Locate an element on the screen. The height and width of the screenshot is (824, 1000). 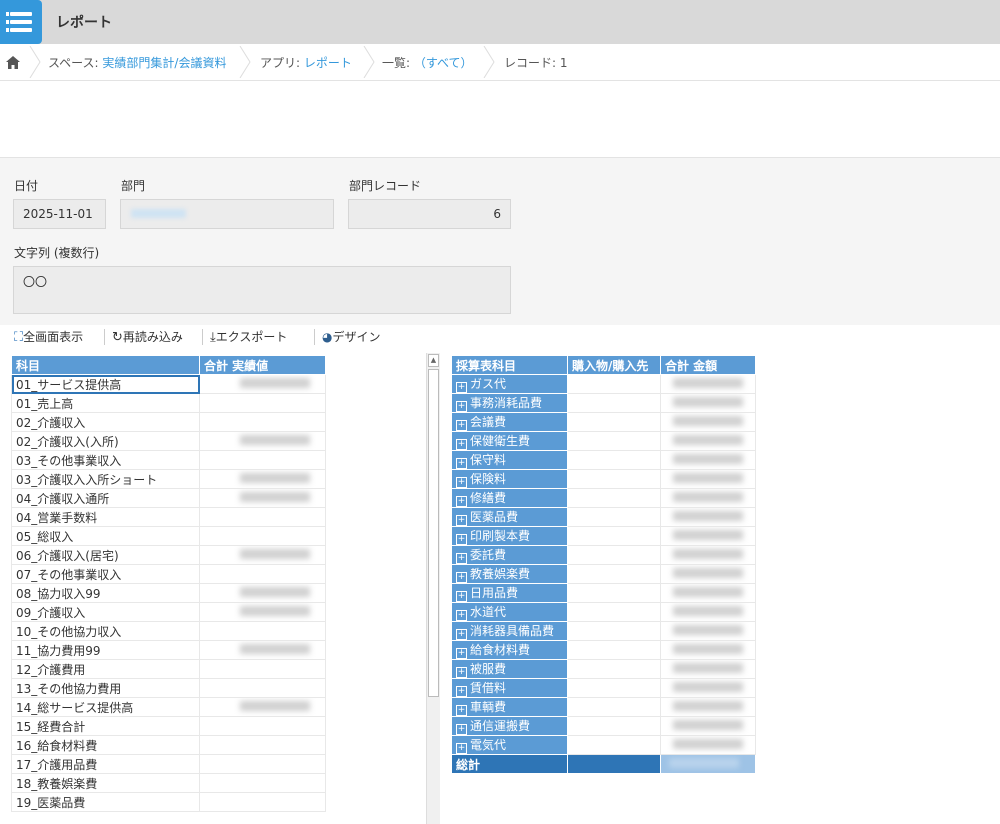
table-row: + 委託費 is located at coordinates (603, 555).